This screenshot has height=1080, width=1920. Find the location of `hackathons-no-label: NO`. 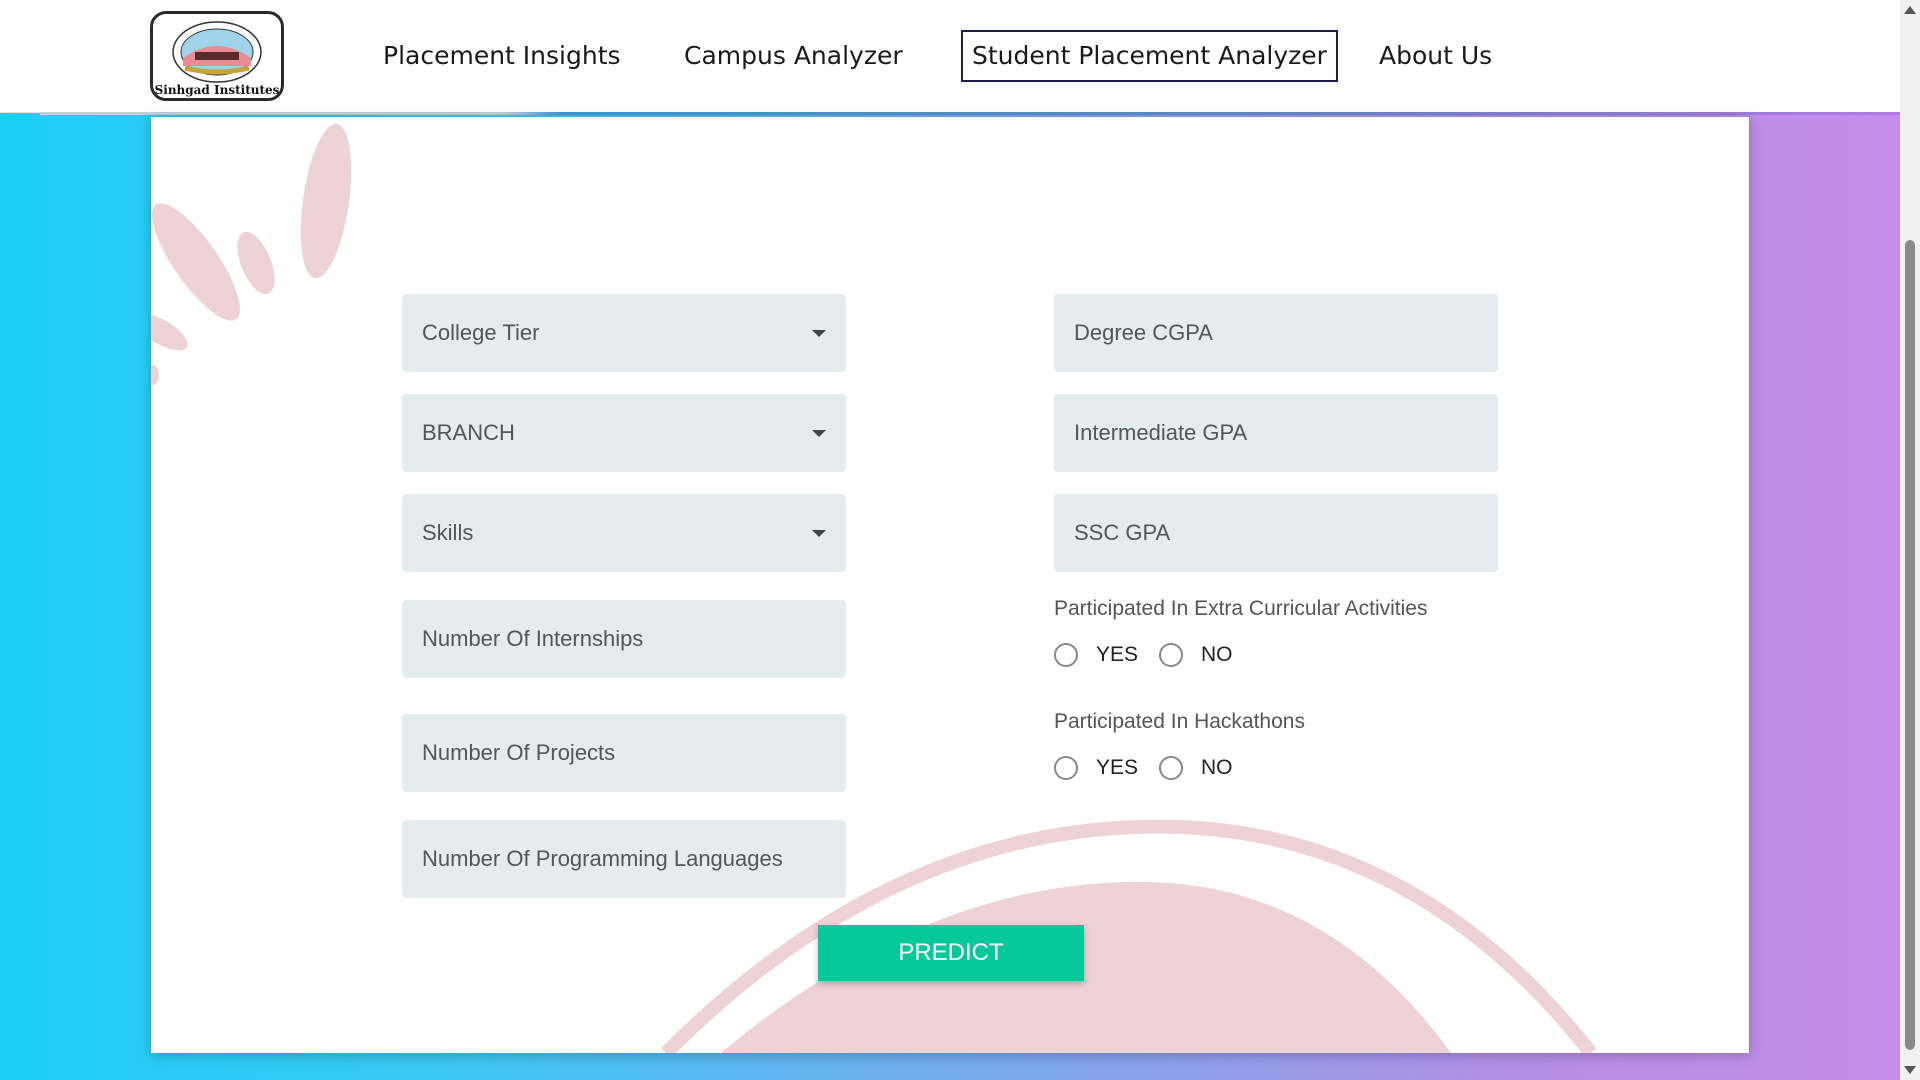

hackathons-no-label: NO is located at coordinates (1217, 768).